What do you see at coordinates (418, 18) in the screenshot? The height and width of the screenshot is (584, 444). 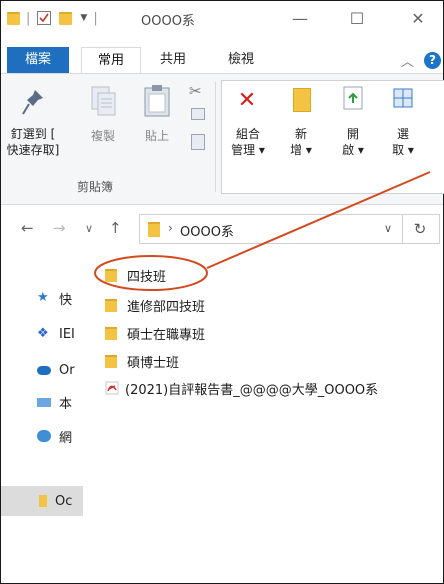 I see `close-button: ✕` at bounding box center [418, 18].